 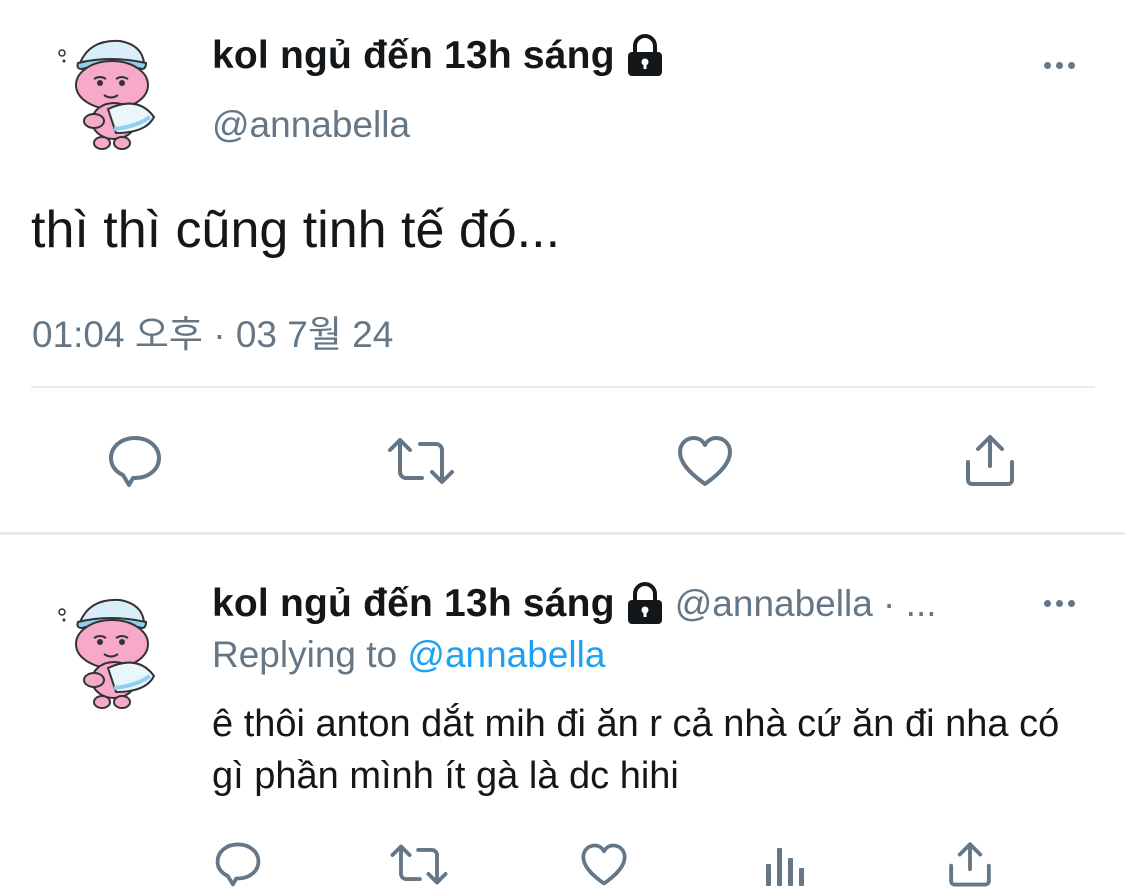 What do you see at coordinates (110, 652) in the screenshot?
I see `reply-avatar` at bounding box center [110, 652].